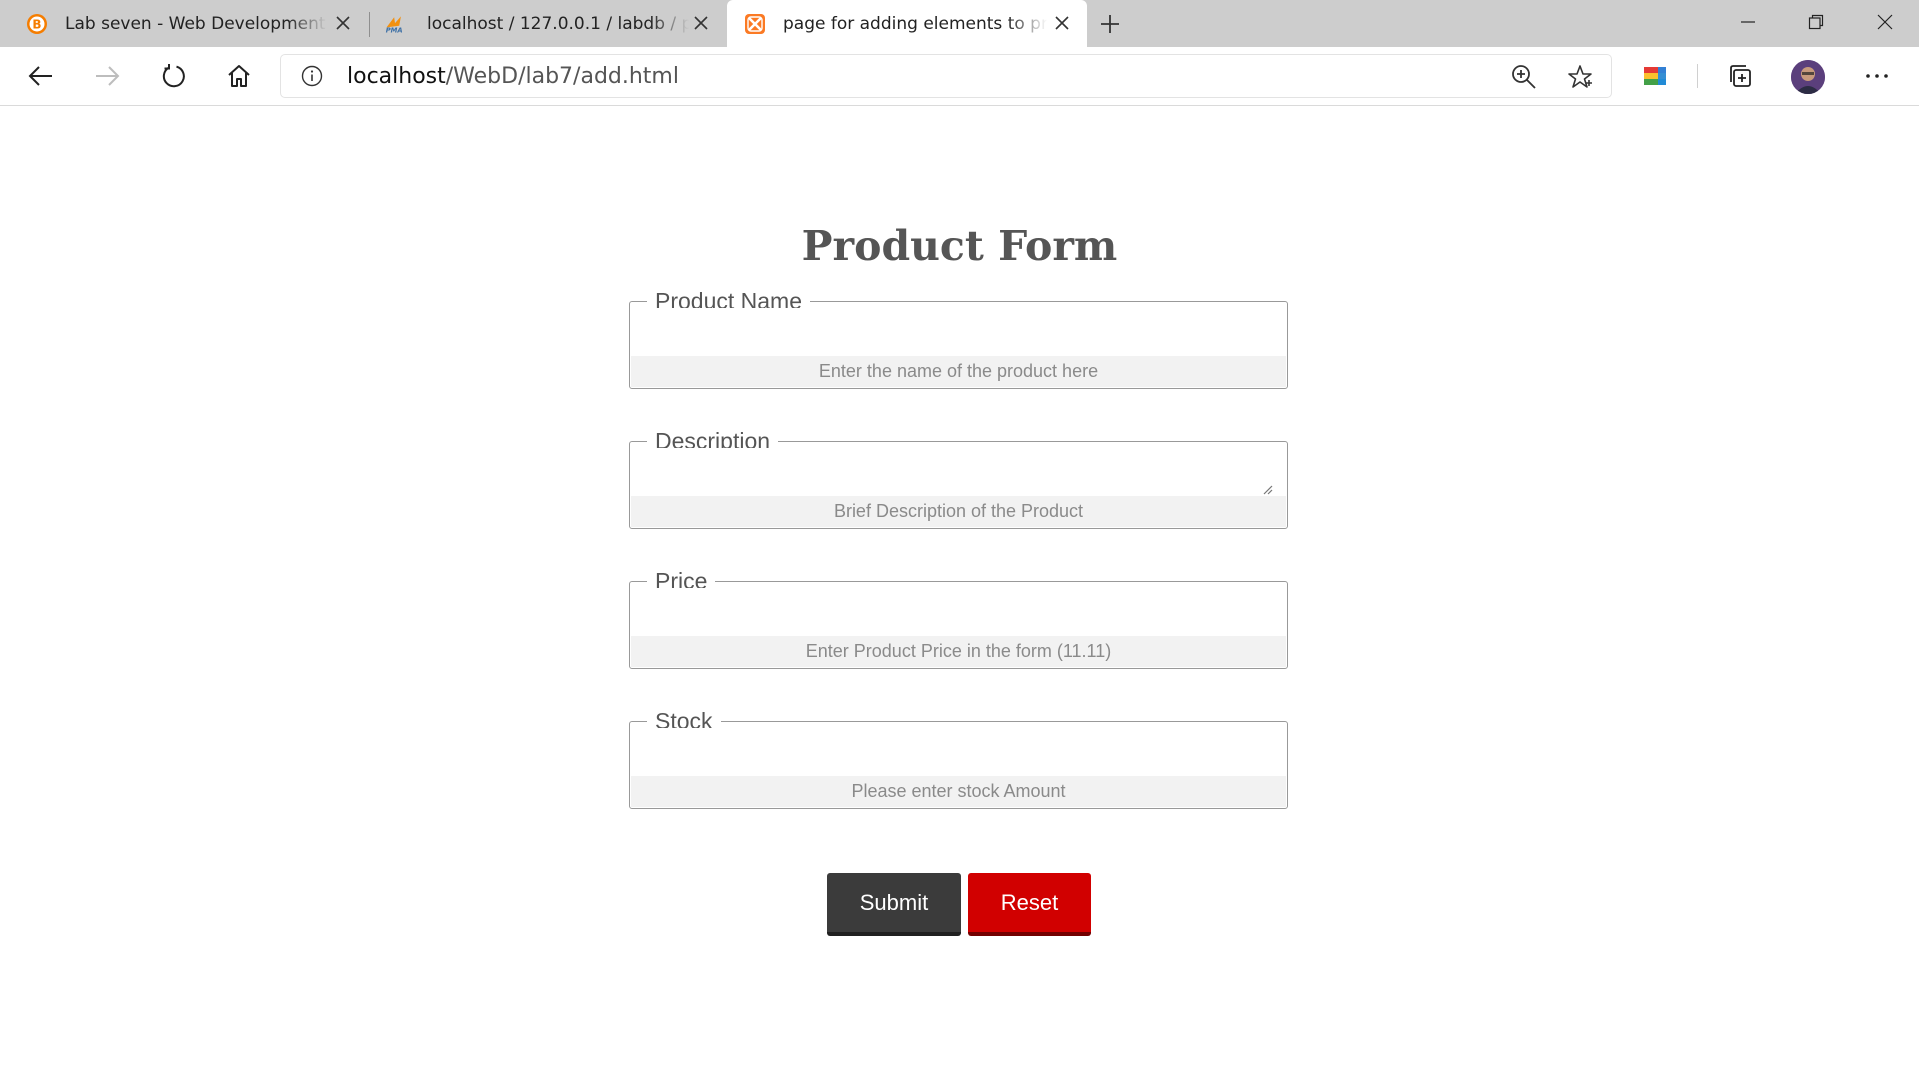 This screenshot has width=1919, height=1078. Describe the element at coordinates (1029, 904) in the screenshot. I see `reset-button: Reset` at that location.